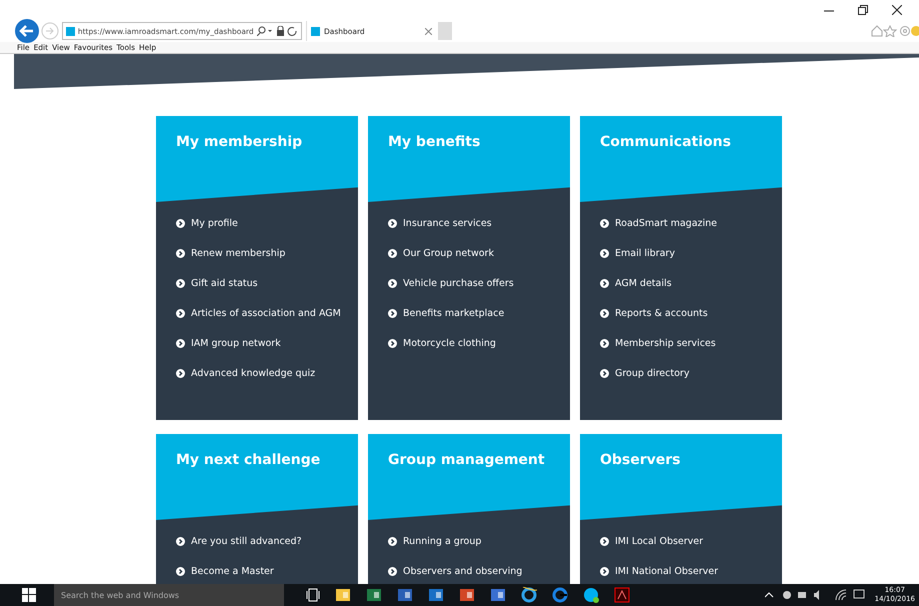 The height and width of the screenshot is (606, 919). I want to click on card-link: Motorcycle clothing, so click(449, 343).